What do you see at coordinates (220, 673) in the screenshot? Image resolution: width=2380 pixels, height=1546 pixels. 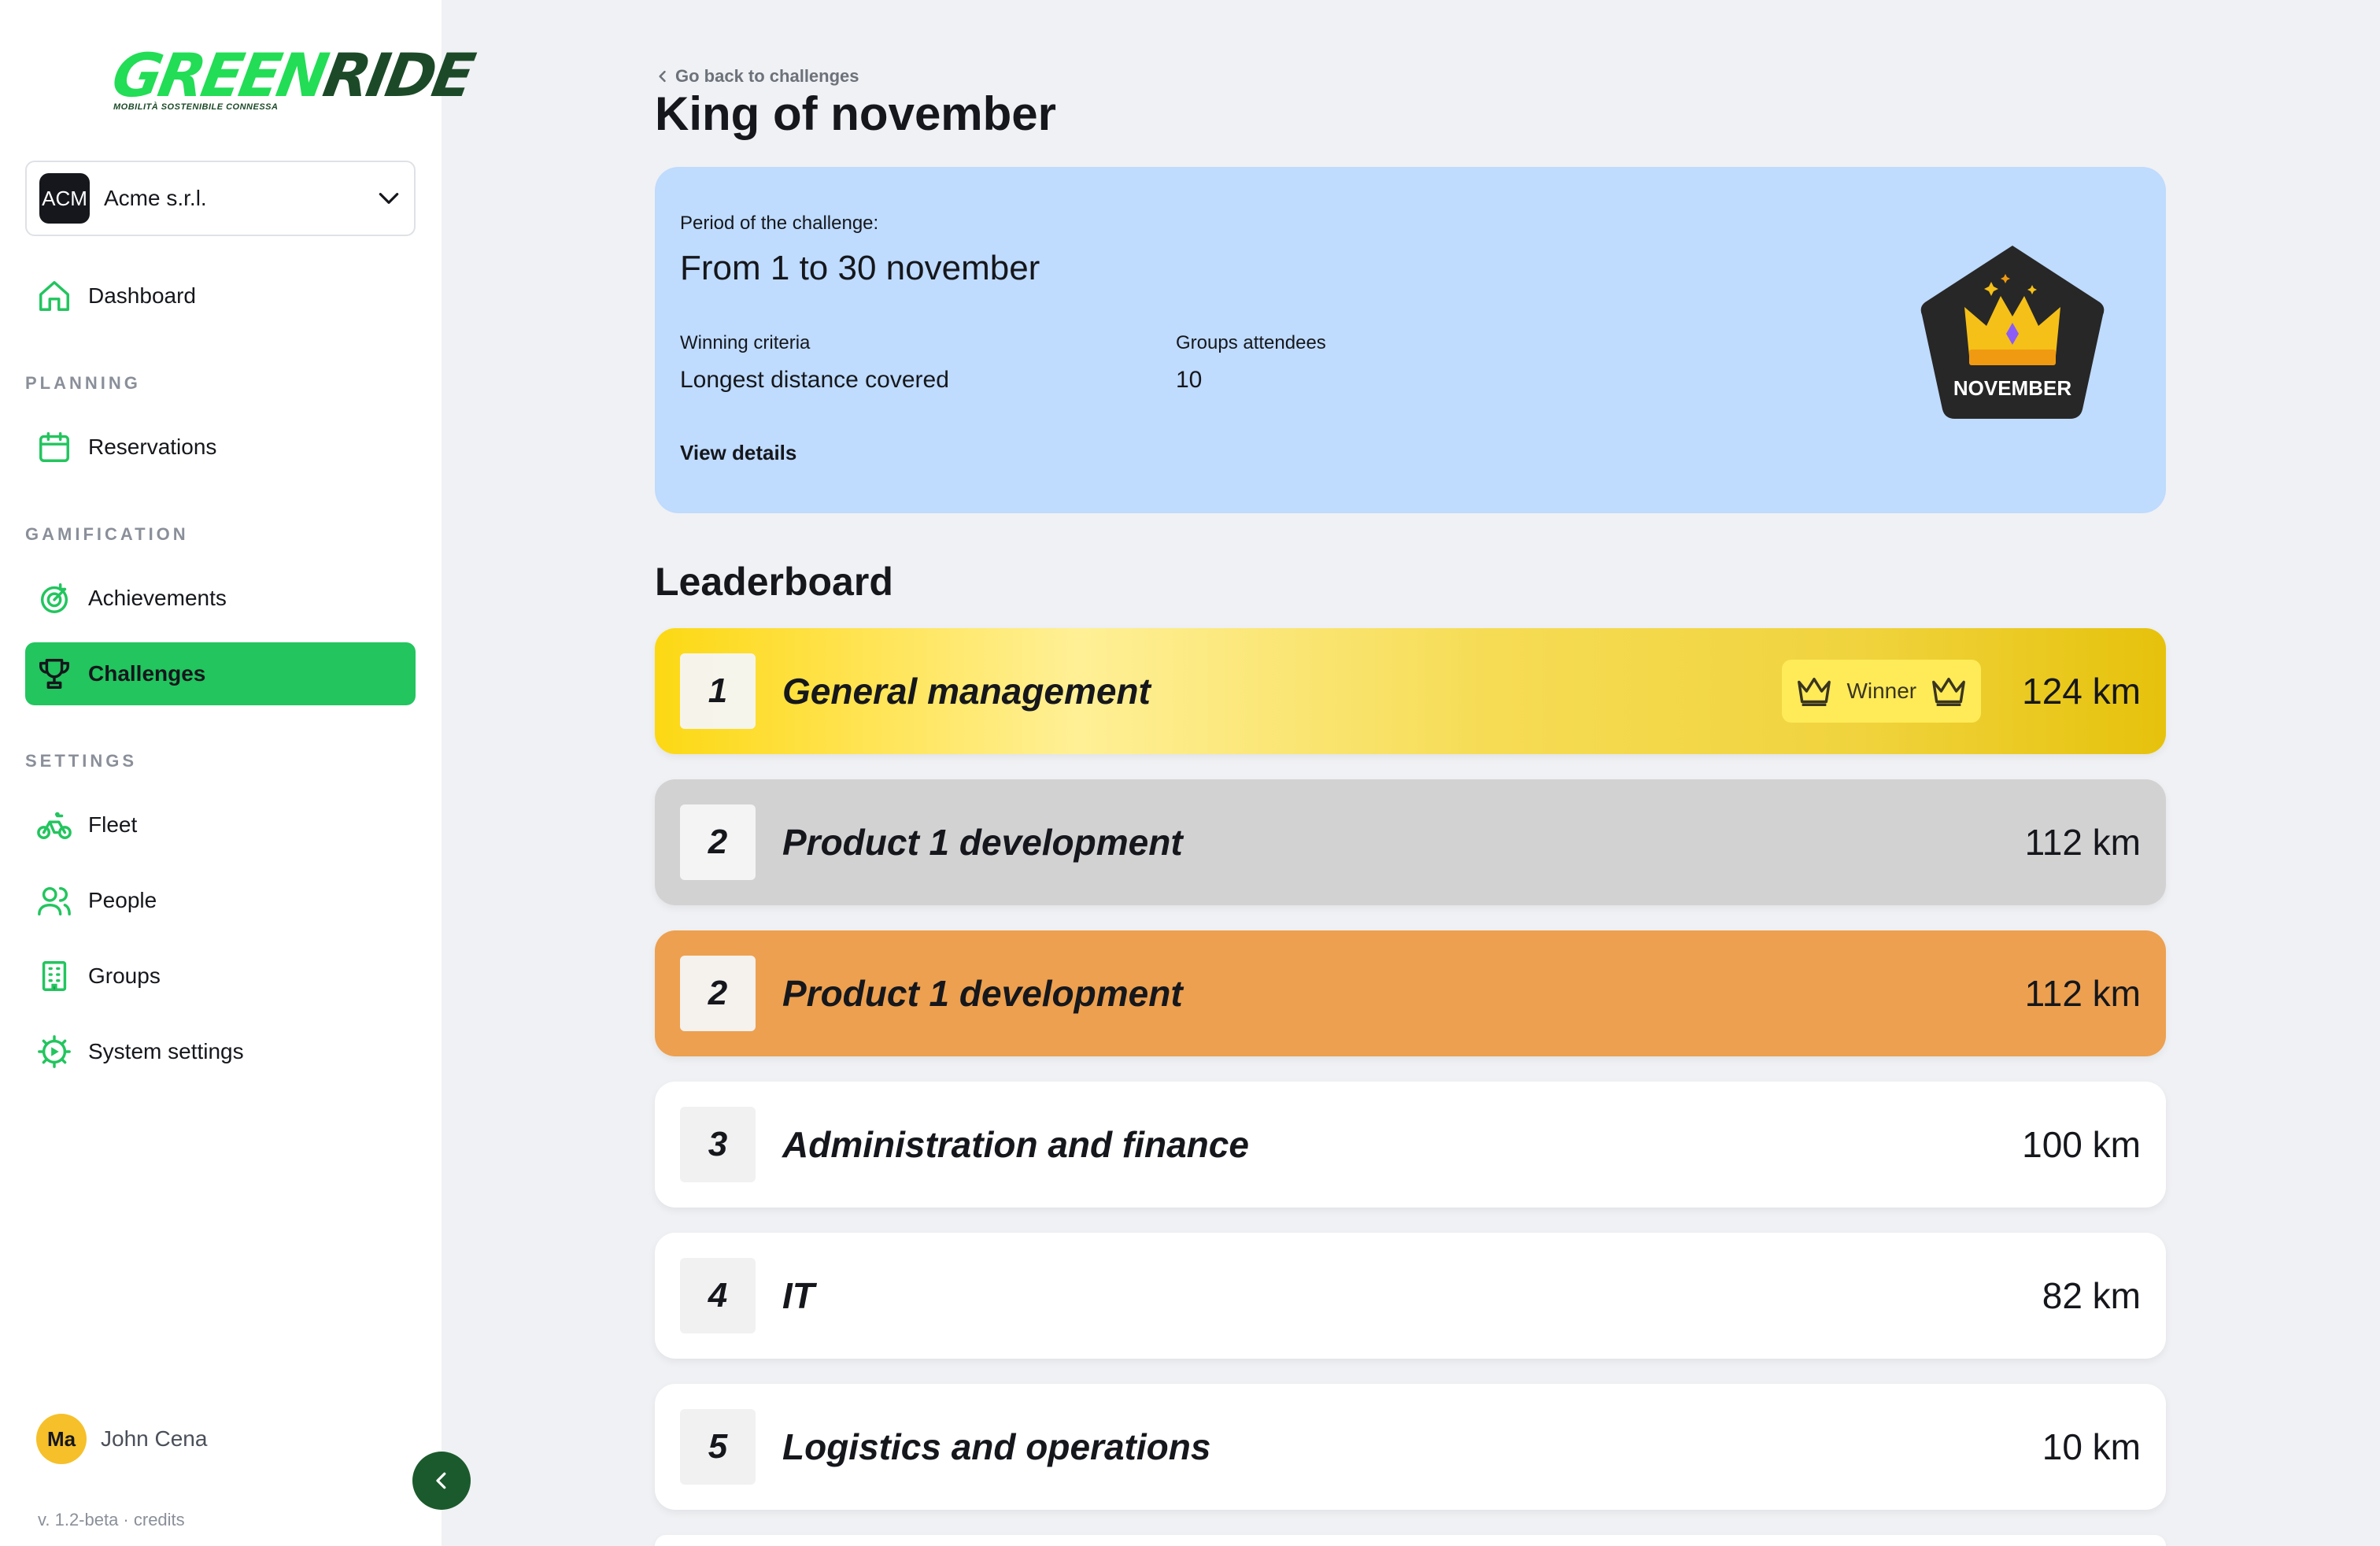 I see `sidebar-item-challenges: Challenges` at bounding box center [220, 673].